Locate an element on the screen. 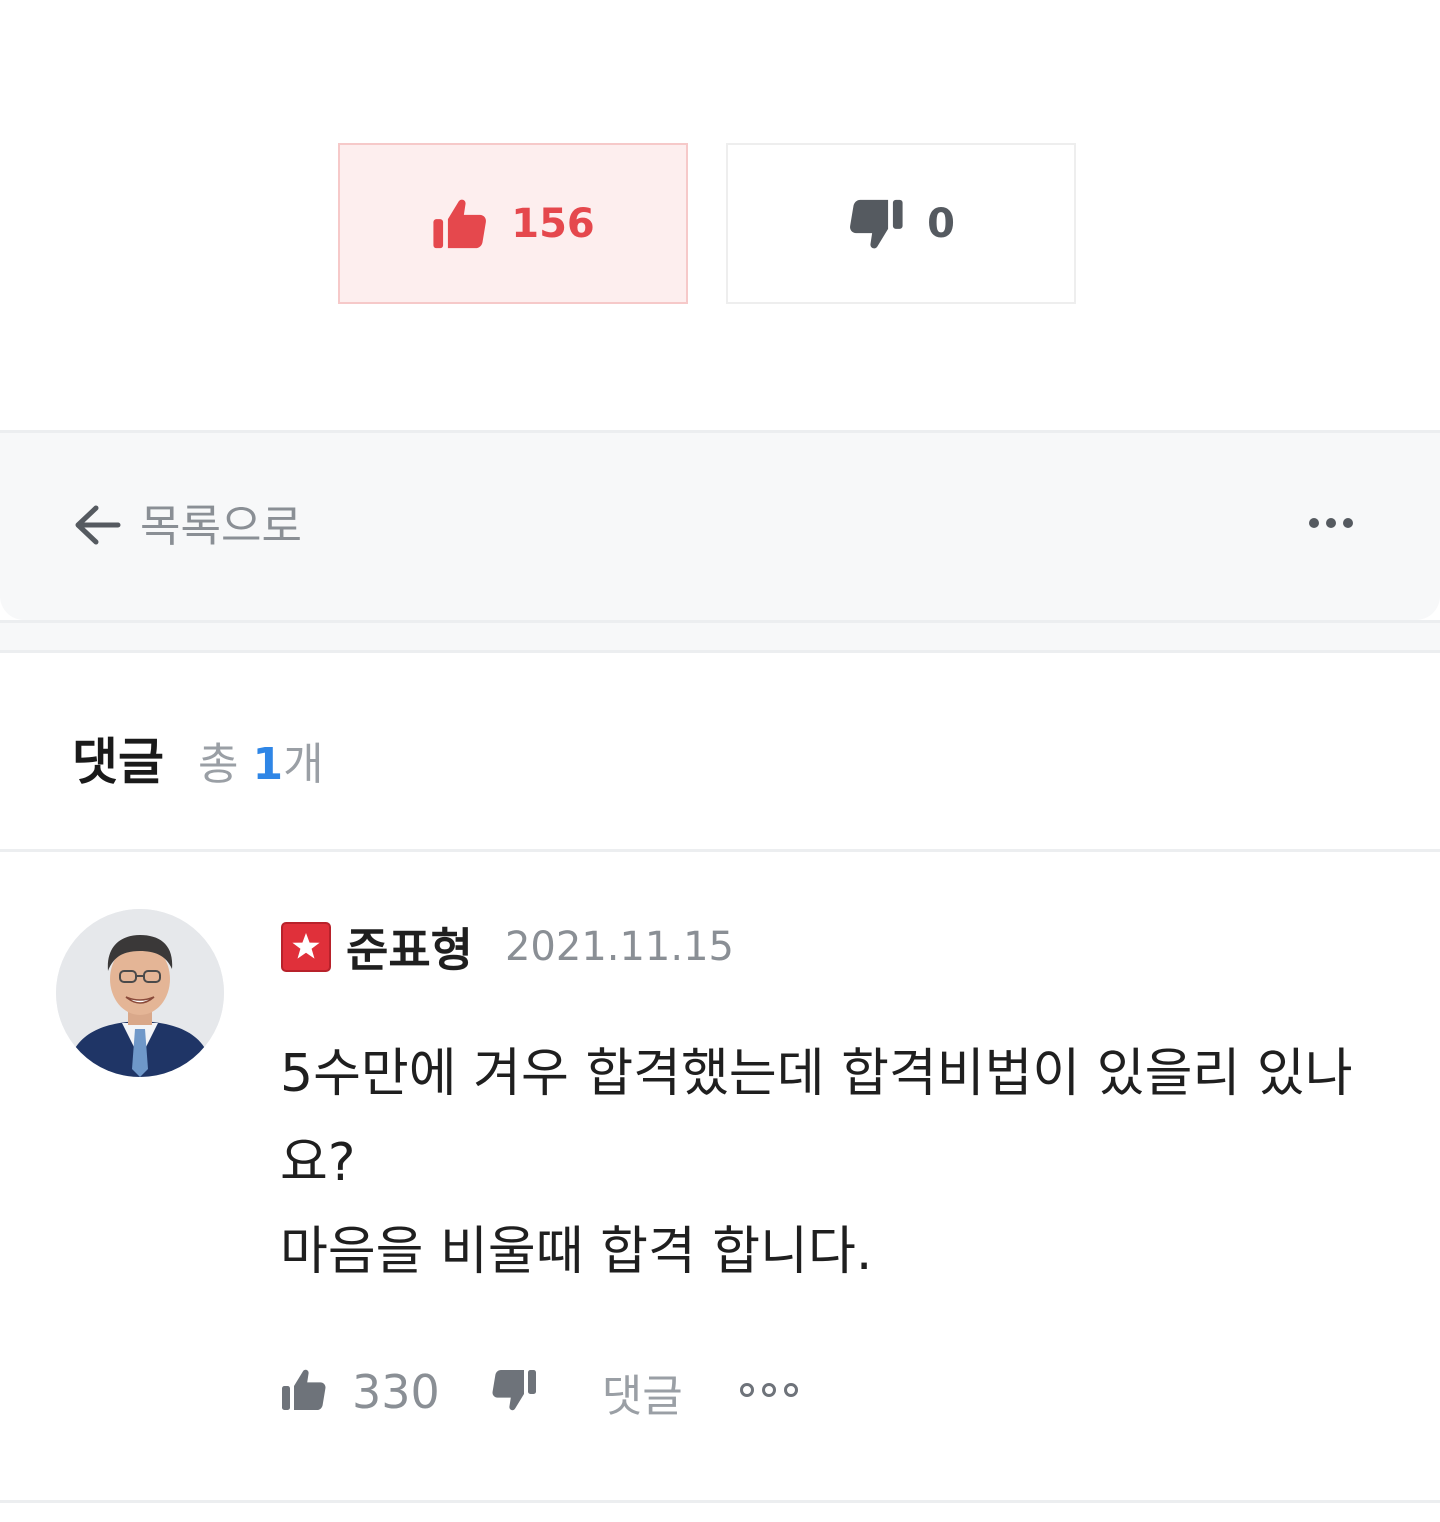  comments-count-number: 1 is located at coordinates (268, 764).